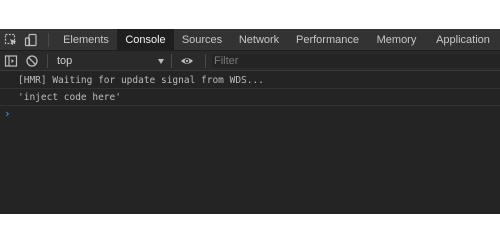 Image resolution: width=500 pixels, height=240 pixels. I want to click on tab-sources: Sources, so click(202, 40).